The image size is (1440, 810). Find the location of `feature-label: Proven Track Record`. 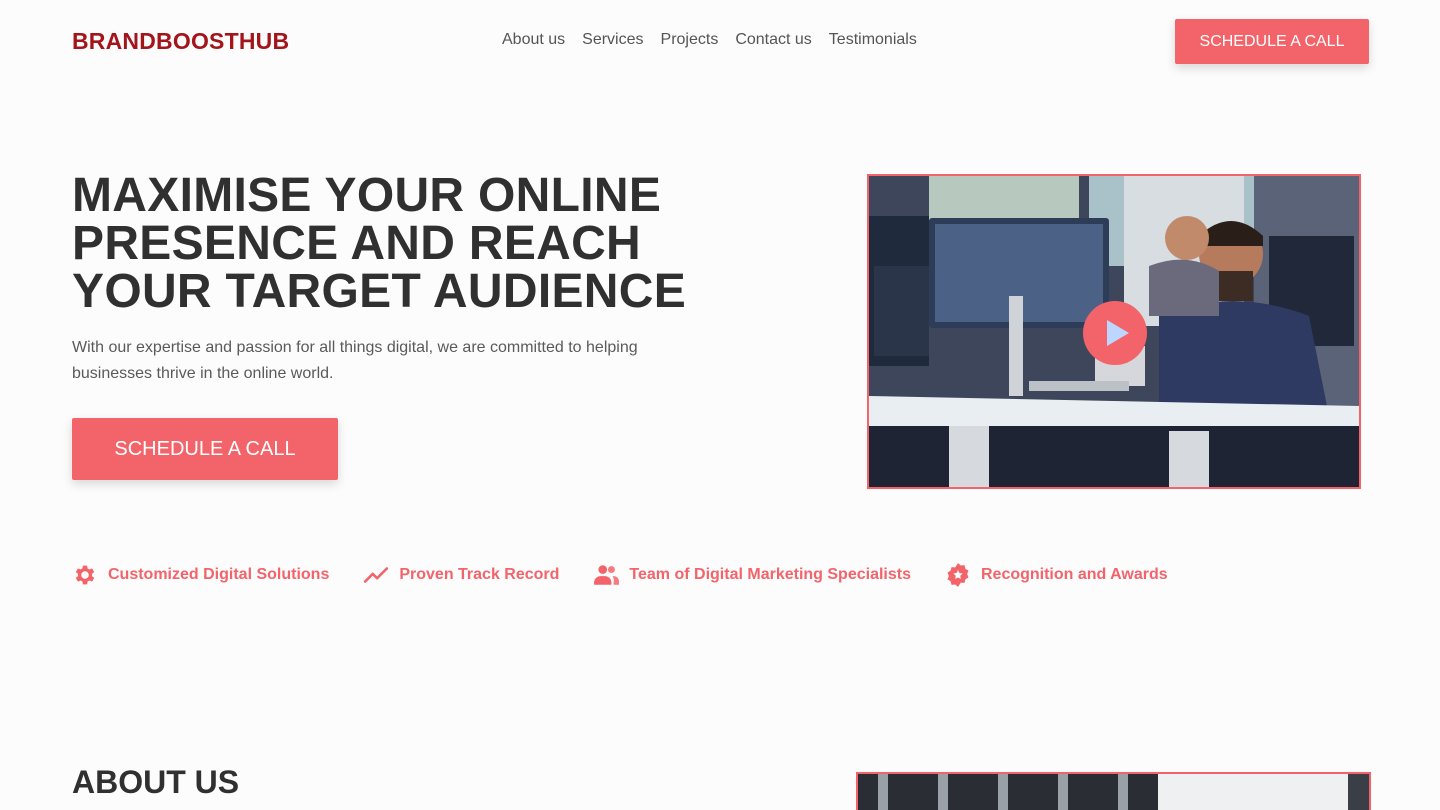

feature-label: Proven Track Record is located at coordinates (479, 574).